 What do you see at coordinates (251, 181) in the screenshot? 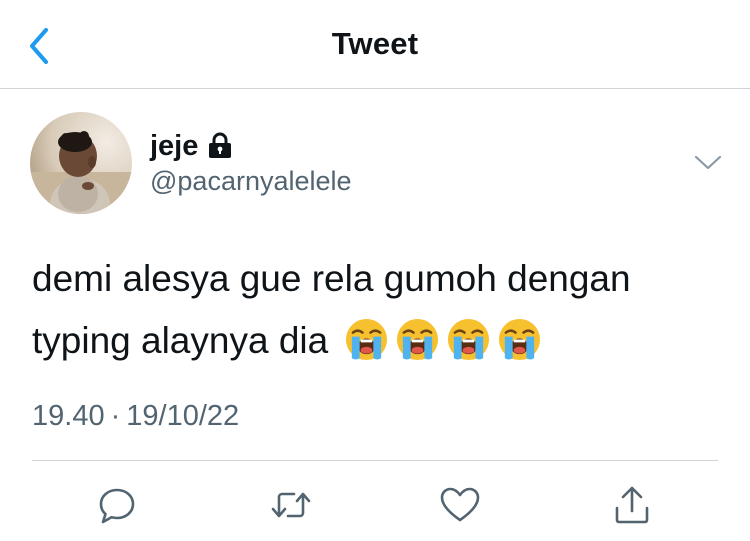
I see `author-handle: @pacarnyalelele` at bounding box center [251, 181].